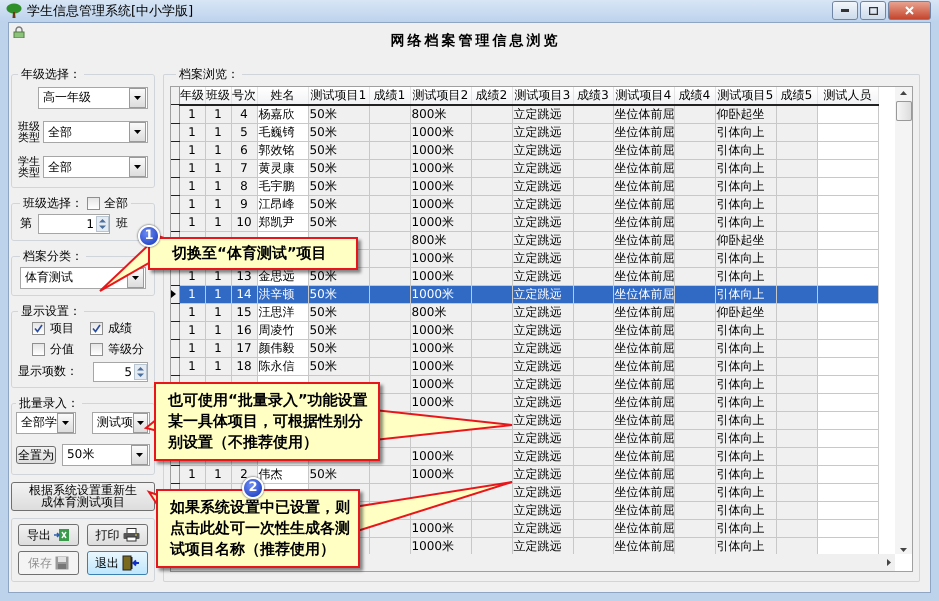  Describe the element at coordinates (909, 10) in the screenshot. I see `close-button` at that location.